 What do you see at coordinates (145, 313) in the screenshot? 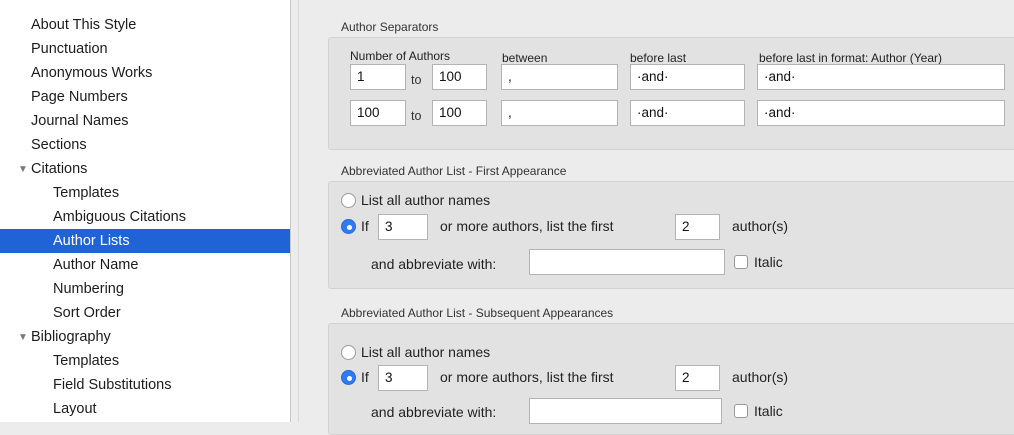
I see `sidebar-item-sort-order: Sort Order` at bounding box center [145, 313].